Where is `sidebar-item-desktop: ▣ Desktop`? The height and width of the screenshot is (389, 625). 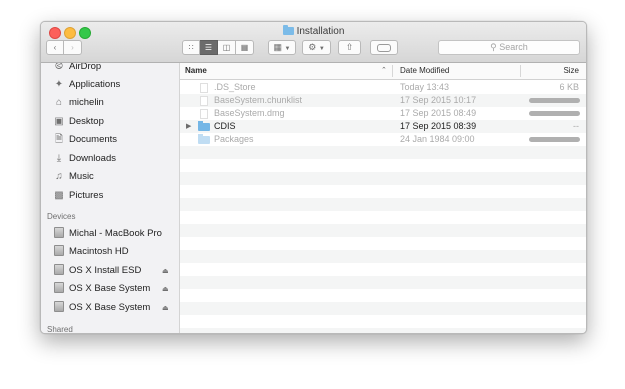 sidebar-item-desktop: ▣ Desktop is located at coordinates (78, 122).